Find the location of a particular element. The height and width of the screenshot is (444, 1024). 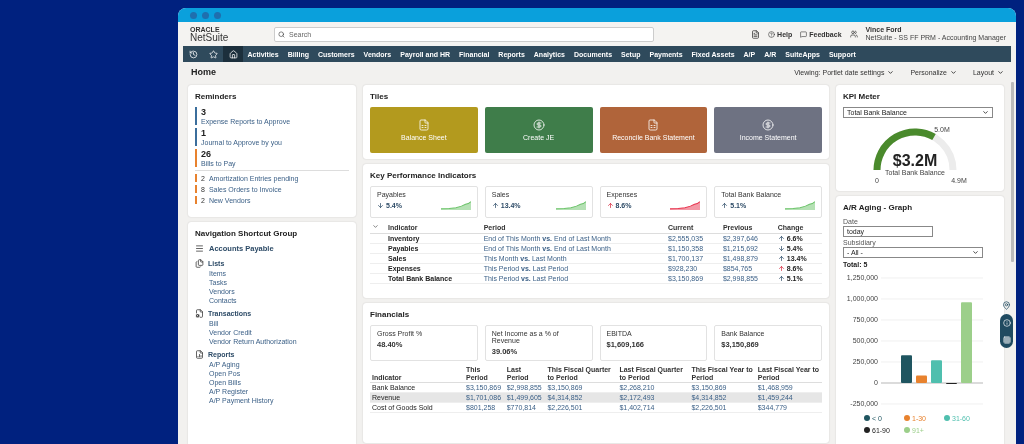

home-icon is located at coordinates (233, 54).